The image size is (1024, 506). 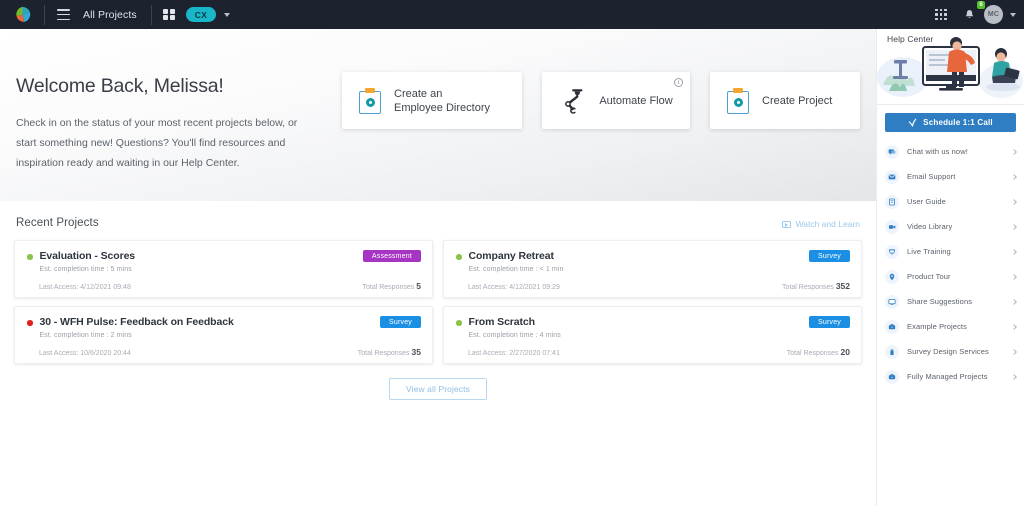 What do you see at coordinates (892, 176) in the screenshot?
I see `envelope-icon` at bounding box center [892, 176].